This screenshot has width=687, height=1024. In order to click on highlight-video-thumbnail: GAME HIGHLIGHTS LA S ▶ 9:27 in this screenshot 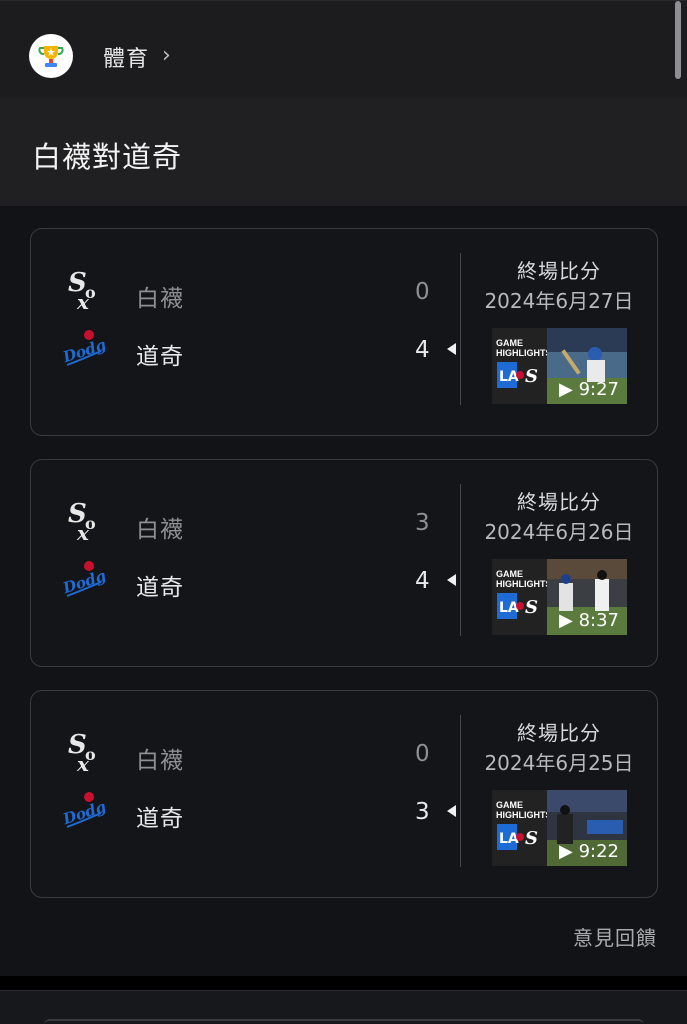, I will do `click(559, 366)`.